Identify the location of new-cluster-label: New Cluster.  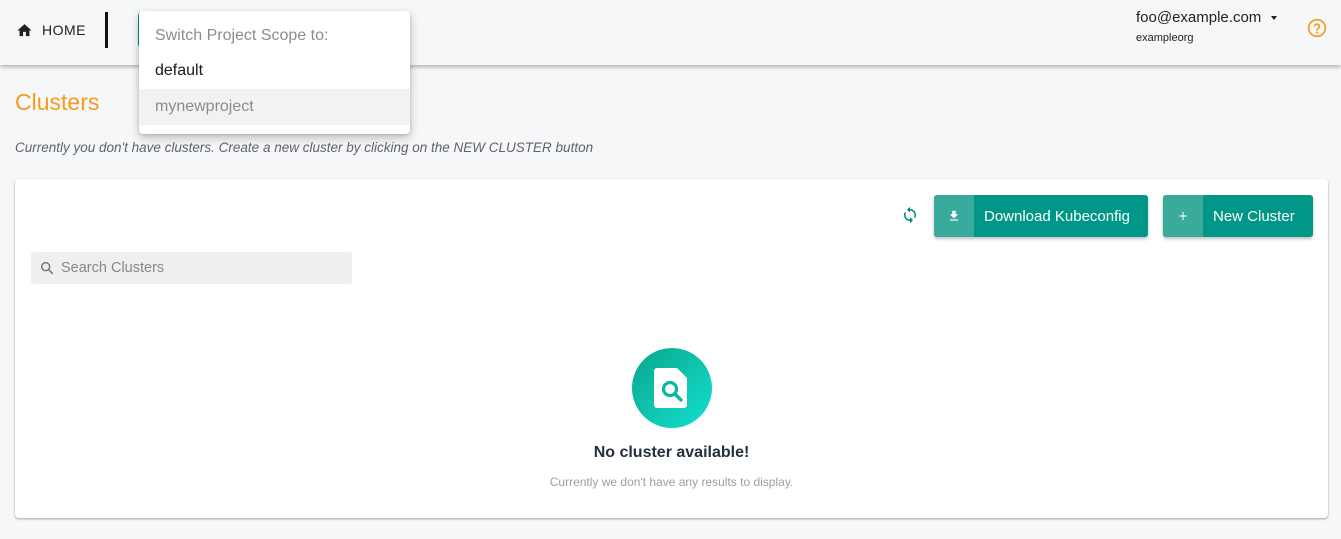
(1254, 216).